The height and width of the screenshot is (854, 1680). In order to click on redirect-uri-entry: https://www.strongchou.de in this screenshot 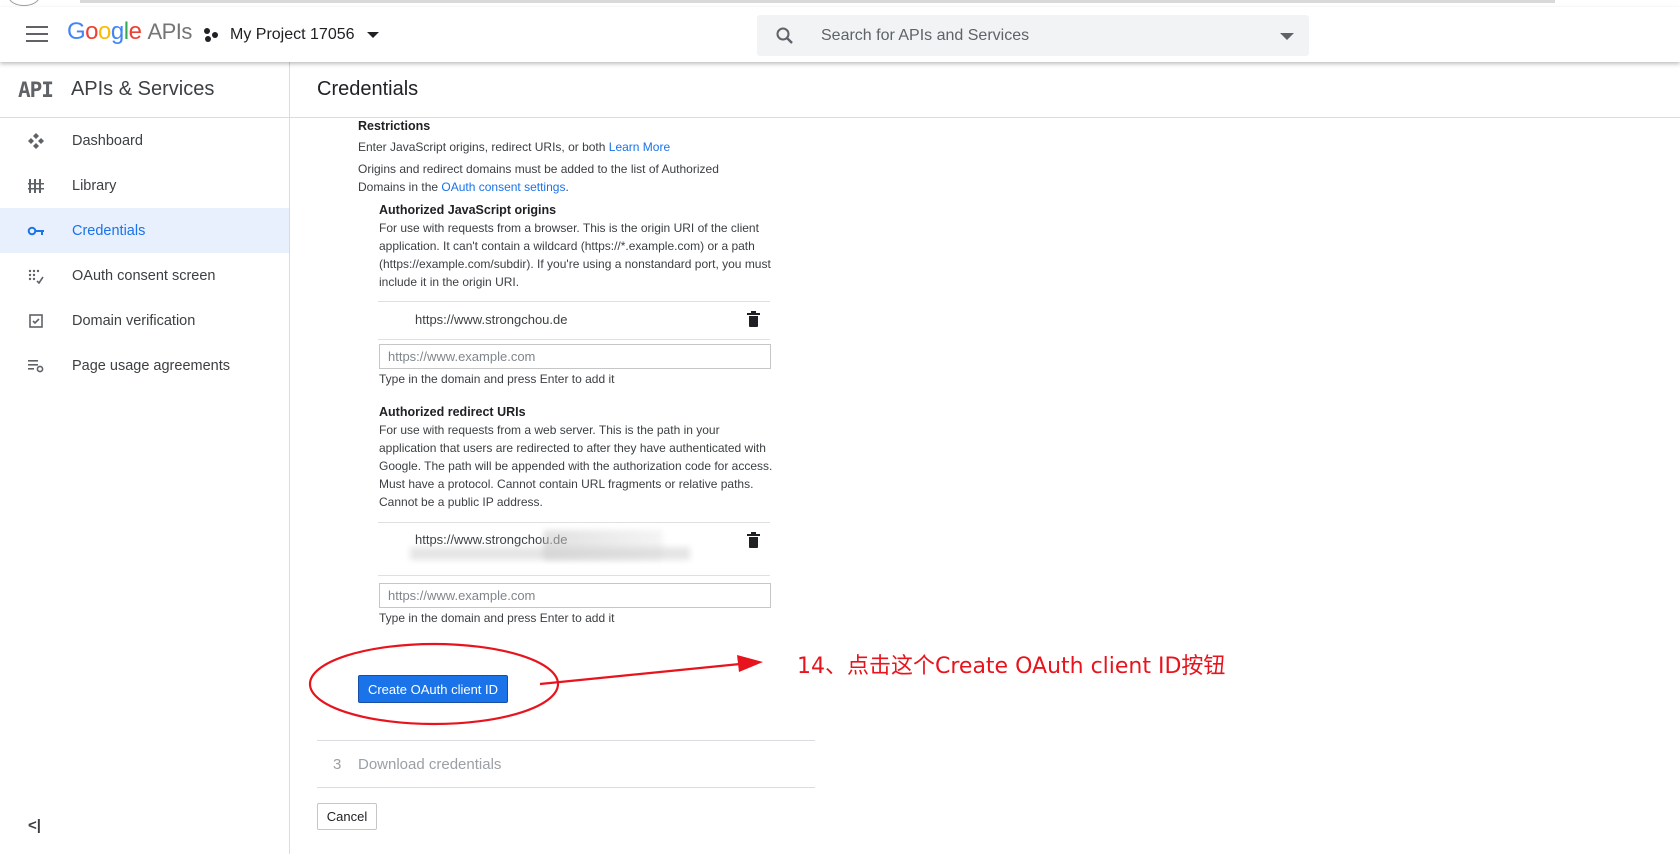, I will do `click(574, 549)`.